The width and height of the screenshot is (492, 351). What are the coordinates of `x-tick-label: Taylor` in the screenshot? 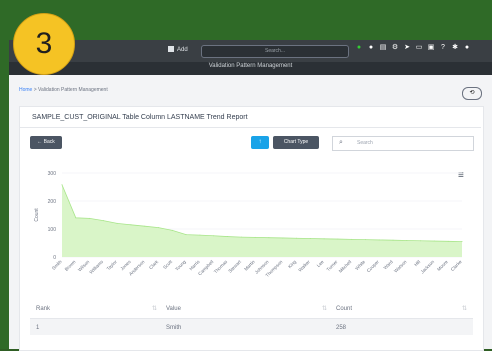 It's located at (112, 265).